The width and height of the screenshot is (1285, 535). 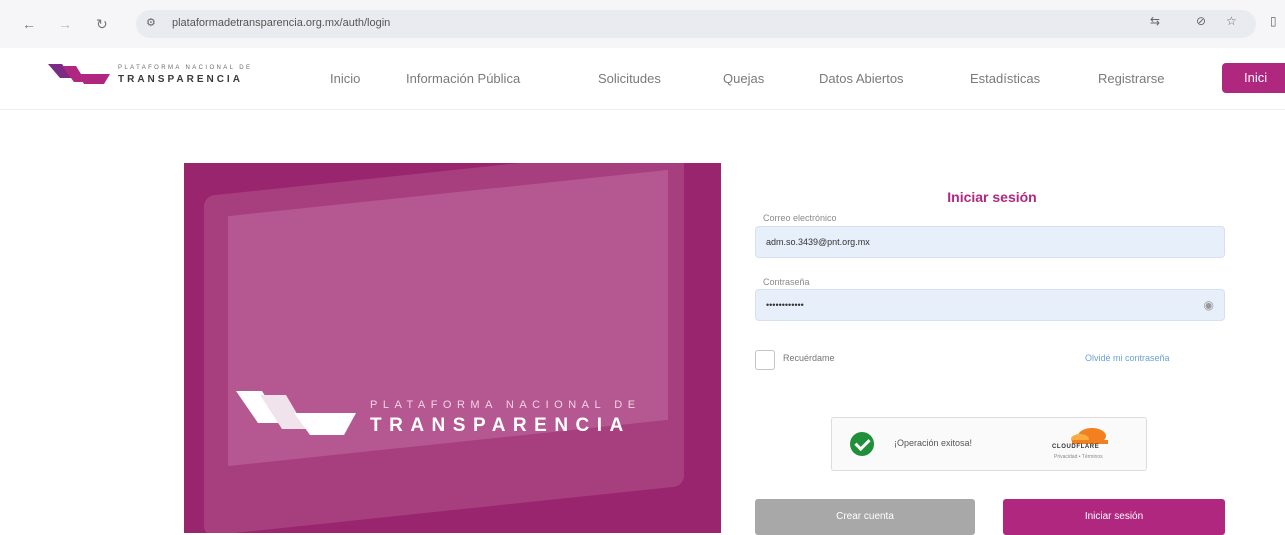 What do you see at coordinates (1078, 457) in the screenshot?
I see `captcha-links: Privacidad • Términos` at bounding box center [1078, 457].